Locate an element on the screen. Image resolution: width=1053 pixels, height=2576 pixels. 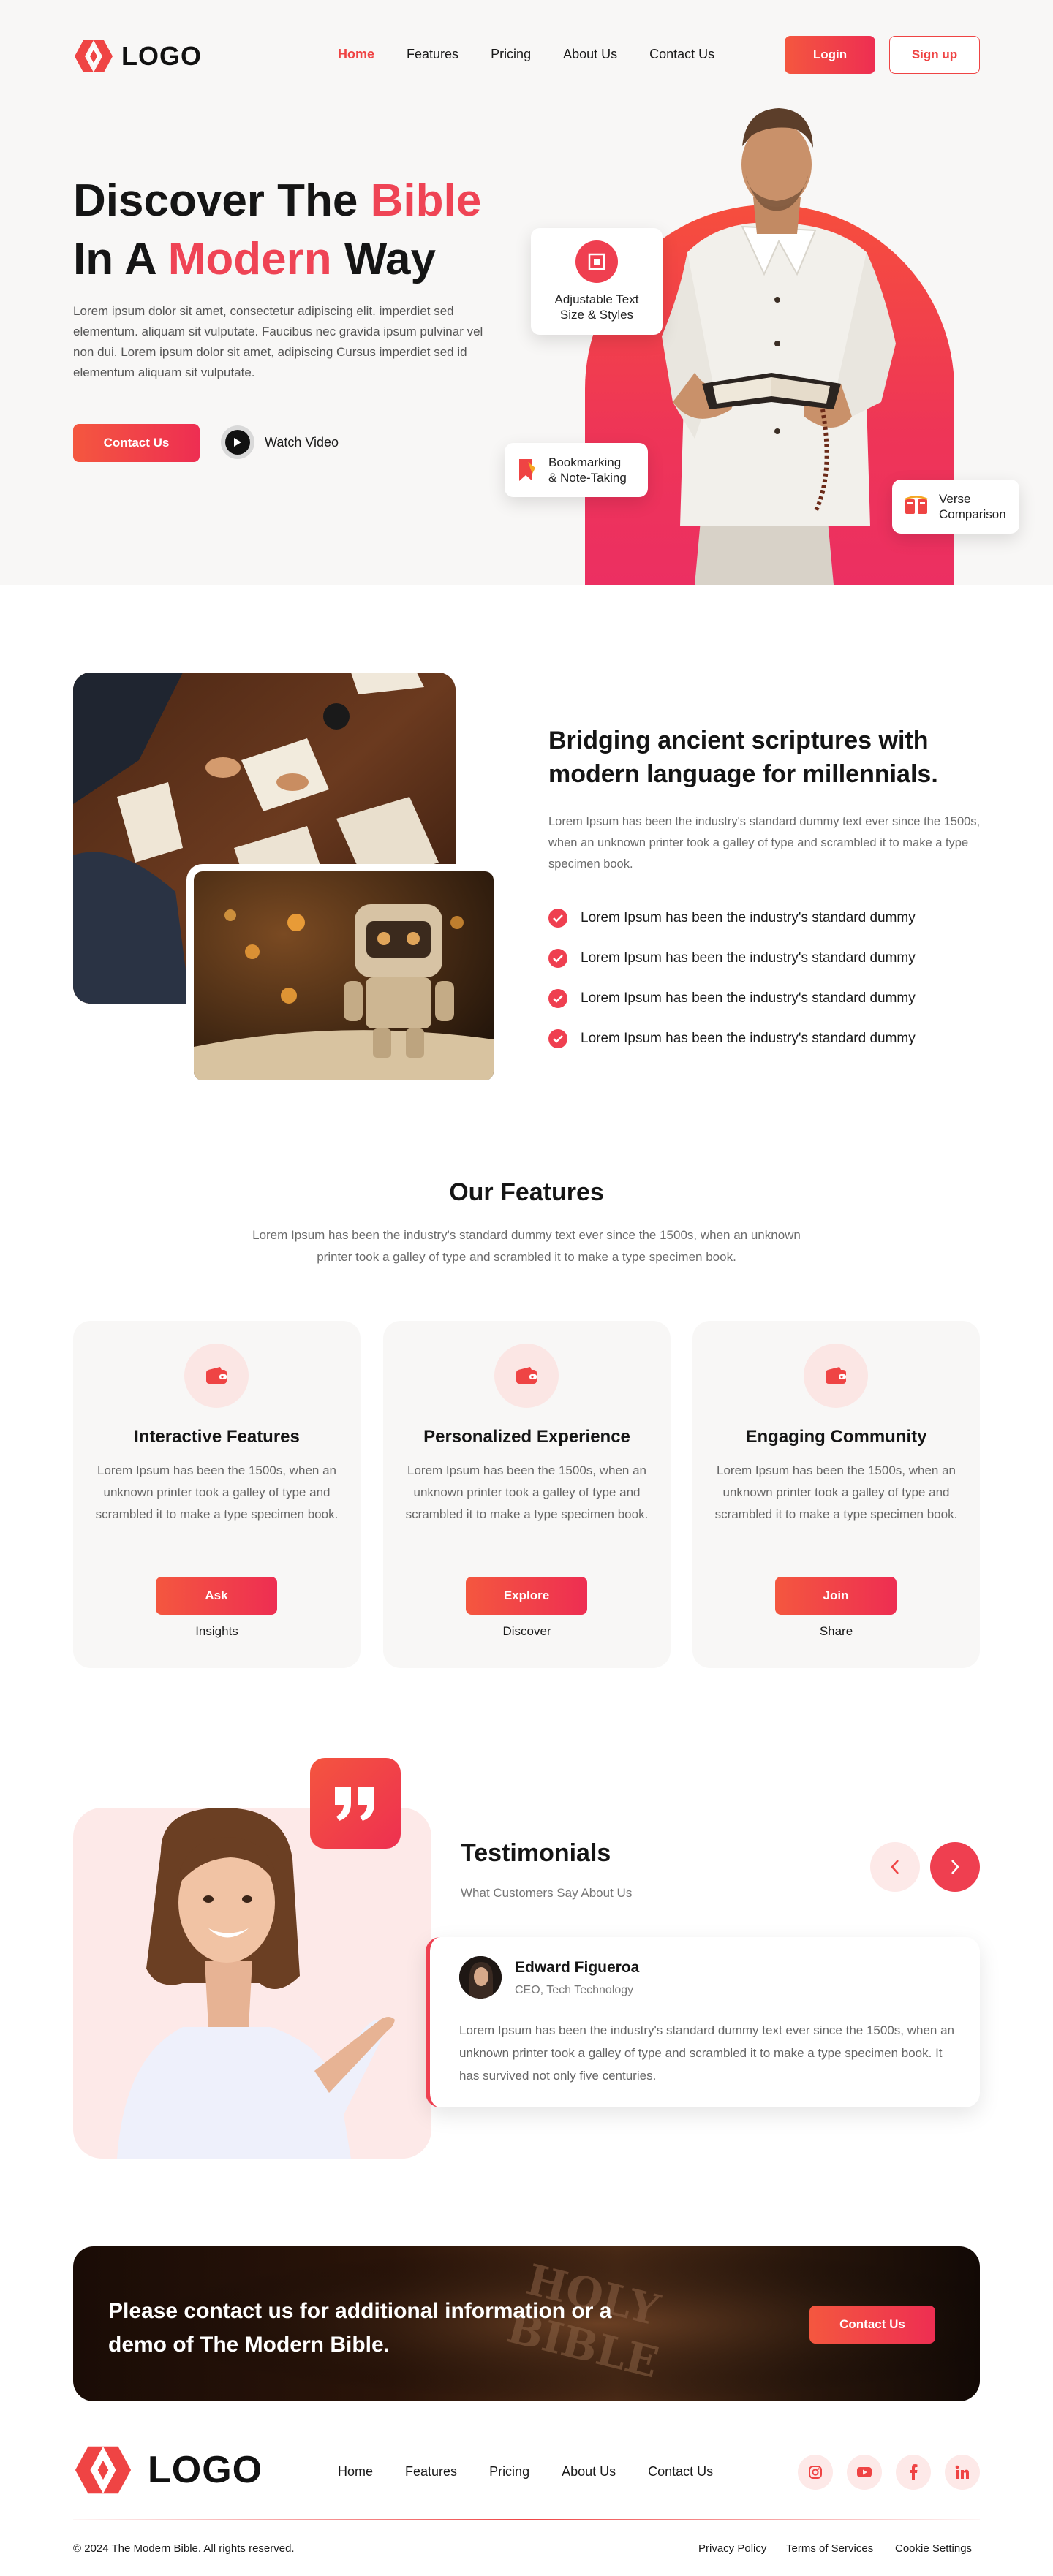
bookmark-label: Bookmarking & Note-Taking is located at coordinates (587, 470).